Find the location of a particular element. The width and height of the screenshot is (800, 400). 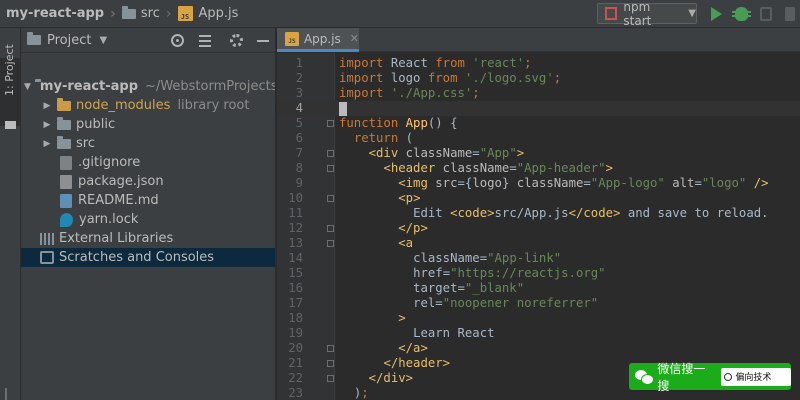

code-text: </a> is located at coordinates (413, 348).